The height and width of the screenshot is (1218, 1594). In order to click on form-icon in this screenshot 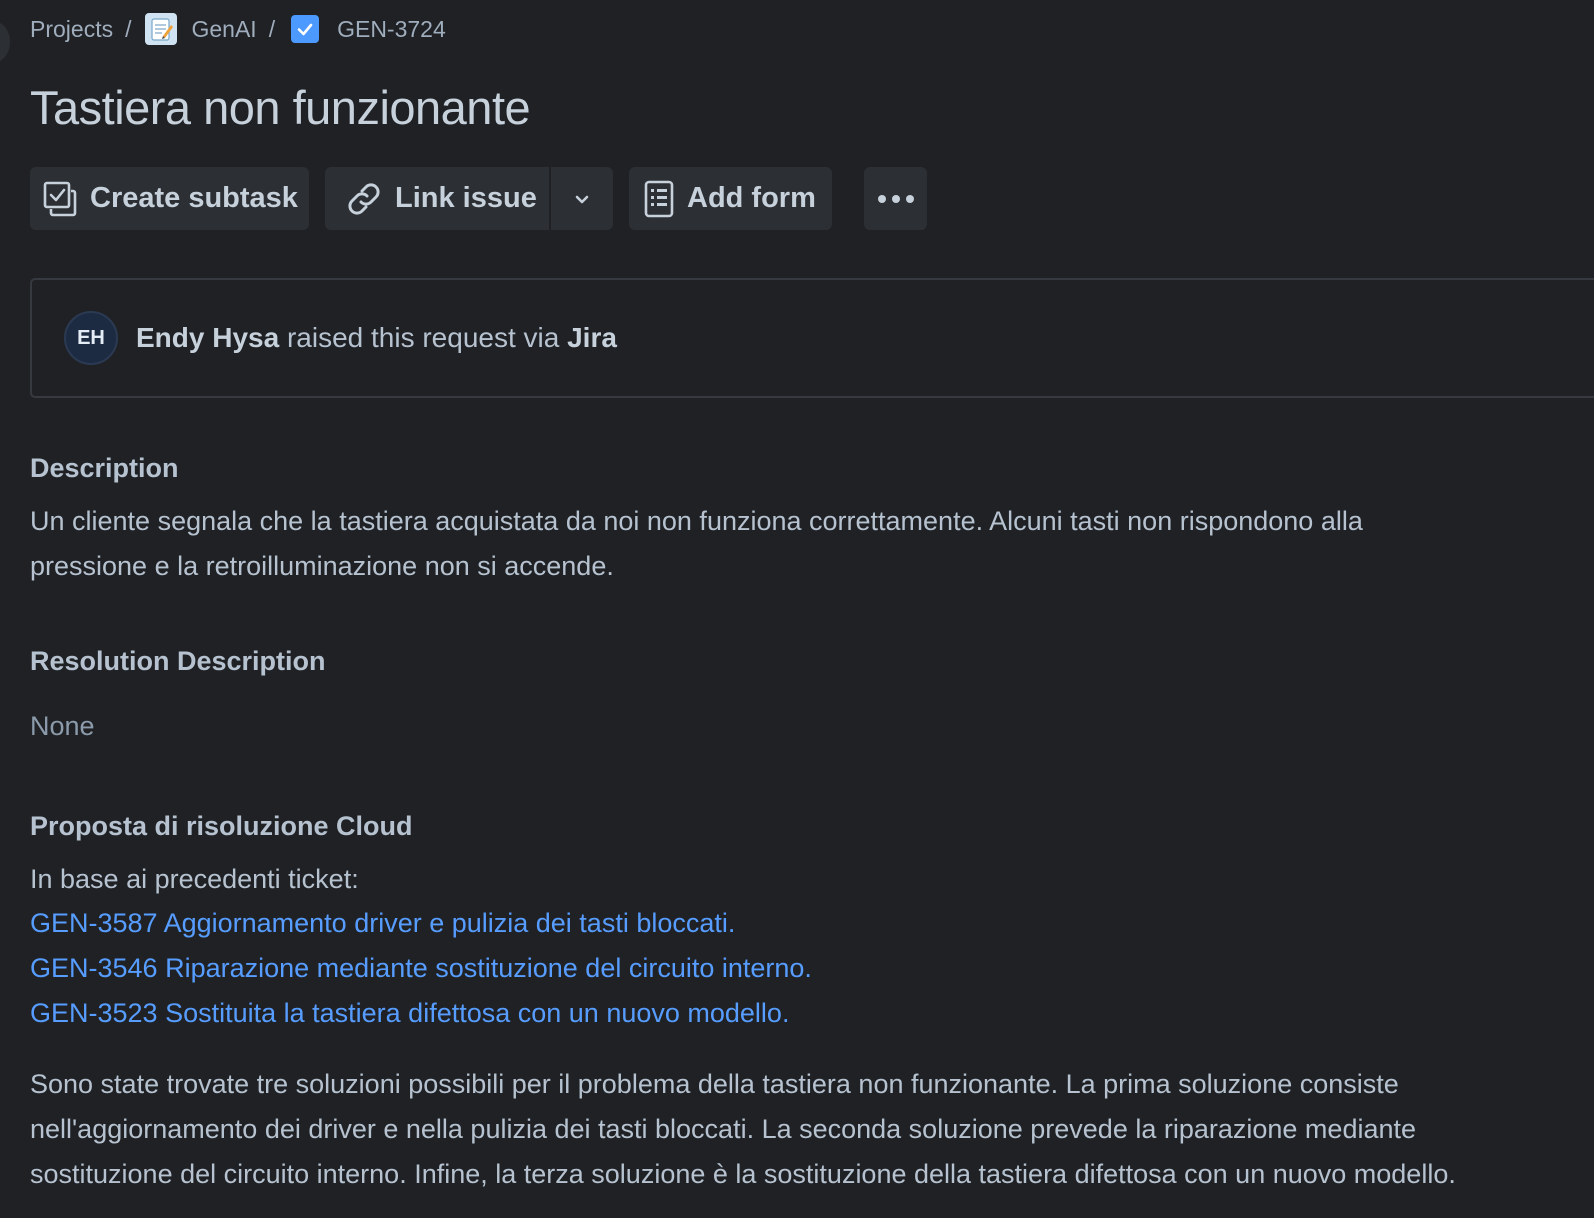, I will do `click(659, 198)`.